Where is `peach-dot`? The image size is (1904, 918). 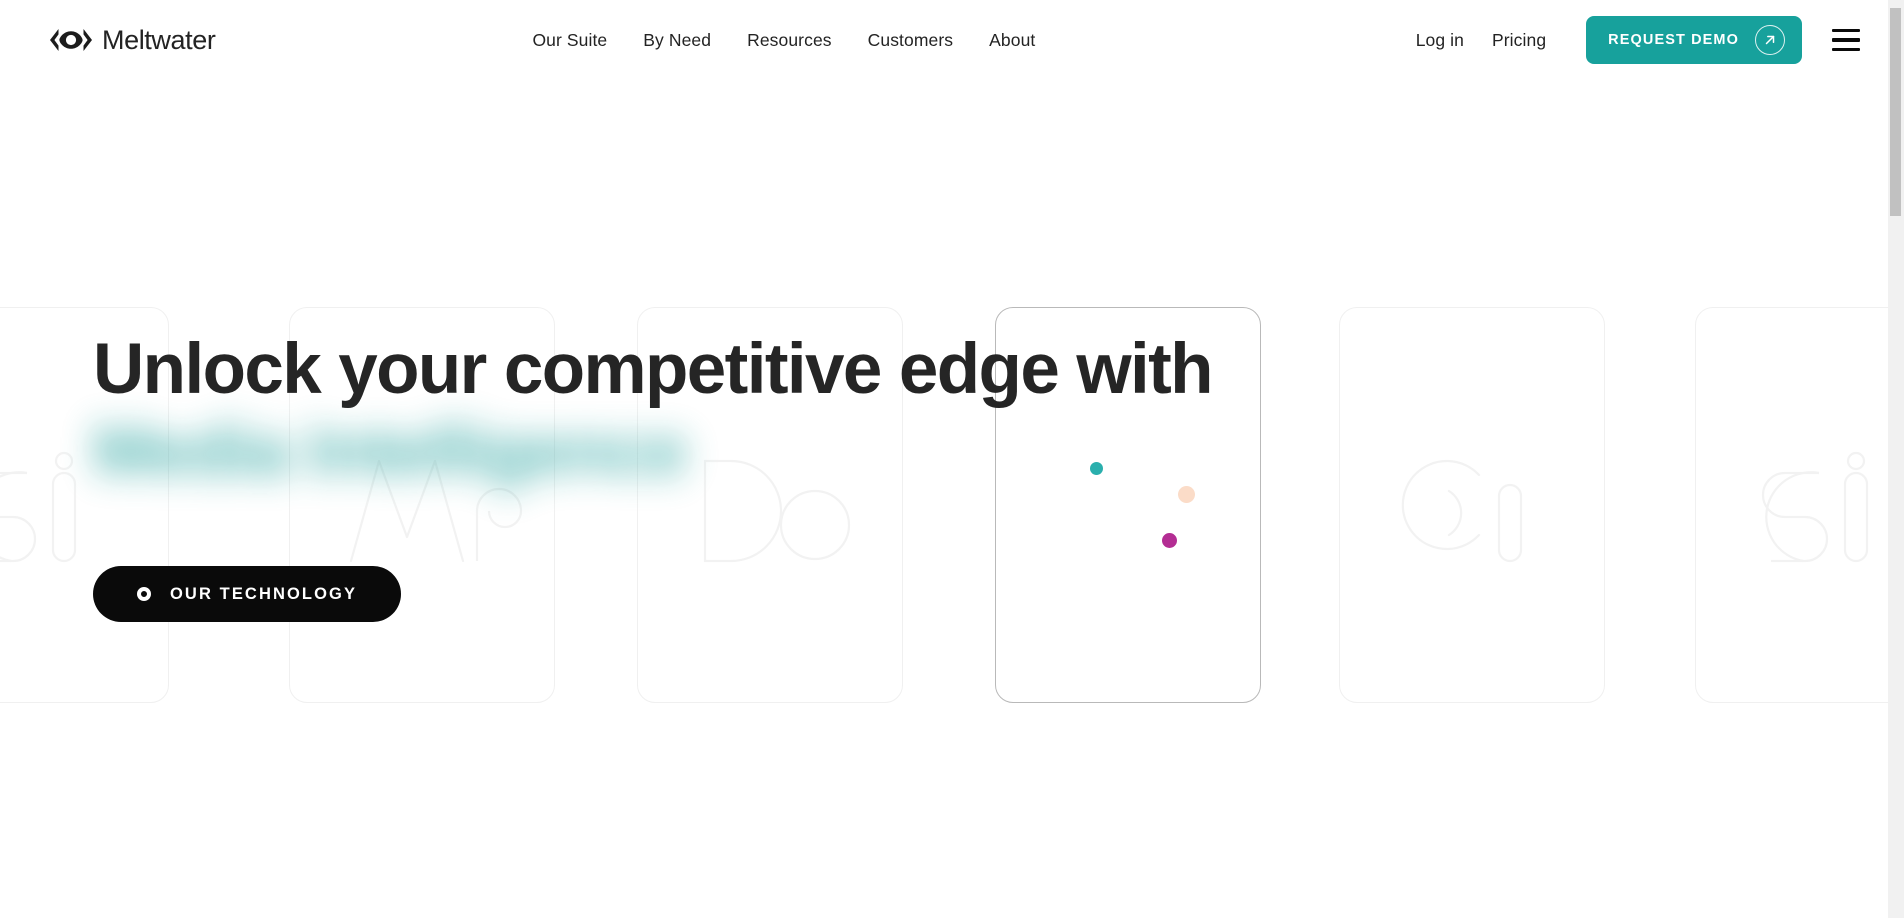
peach-dot is located at coordinates (1186, 494).